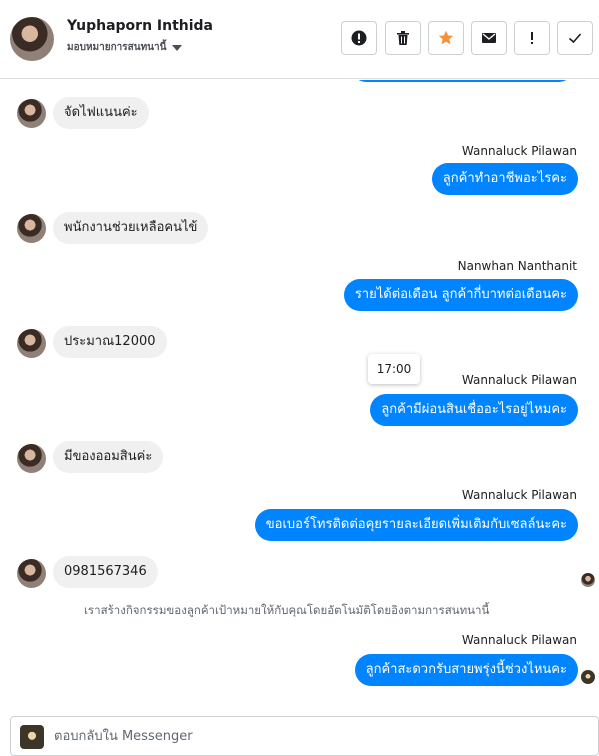  I want to click on exclamation-icon, so click(532, 38).